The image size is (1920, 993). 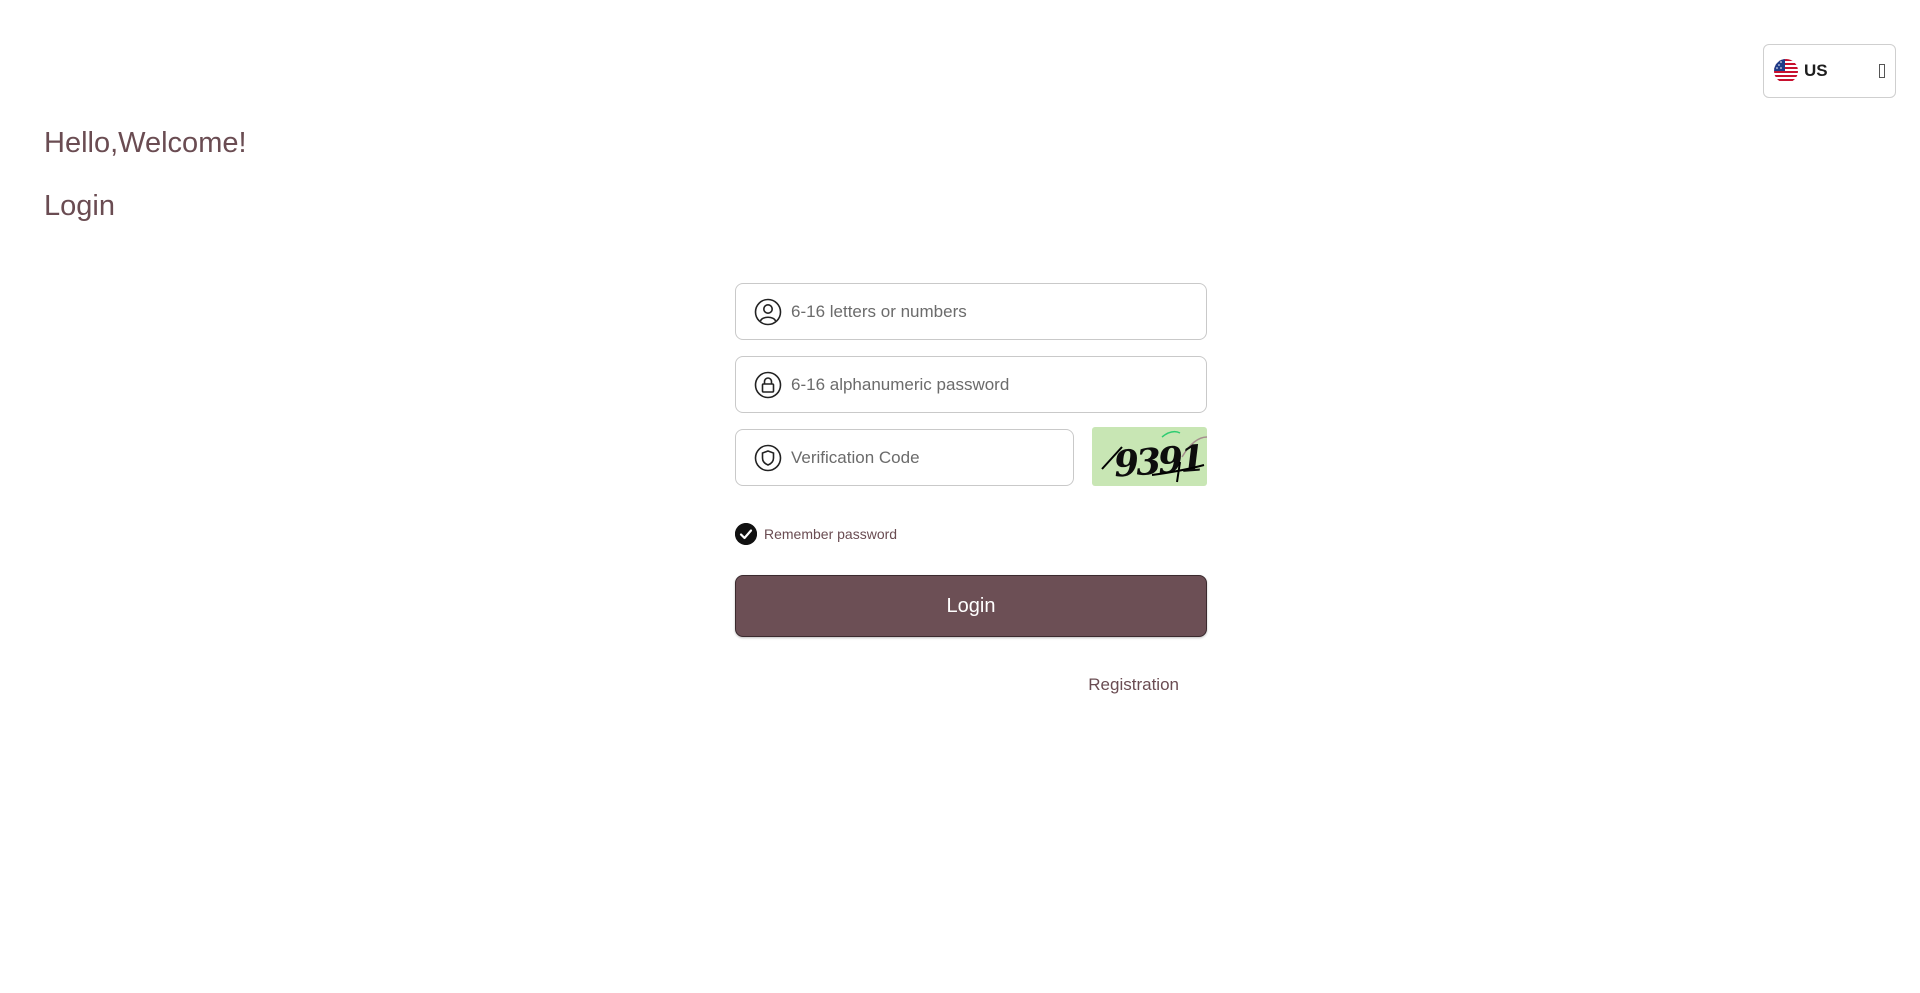 What do you see at coordinates (1158, 462) in the screenshot?
I see `captcha-text: 9391` at bounding box center [1158, 462].